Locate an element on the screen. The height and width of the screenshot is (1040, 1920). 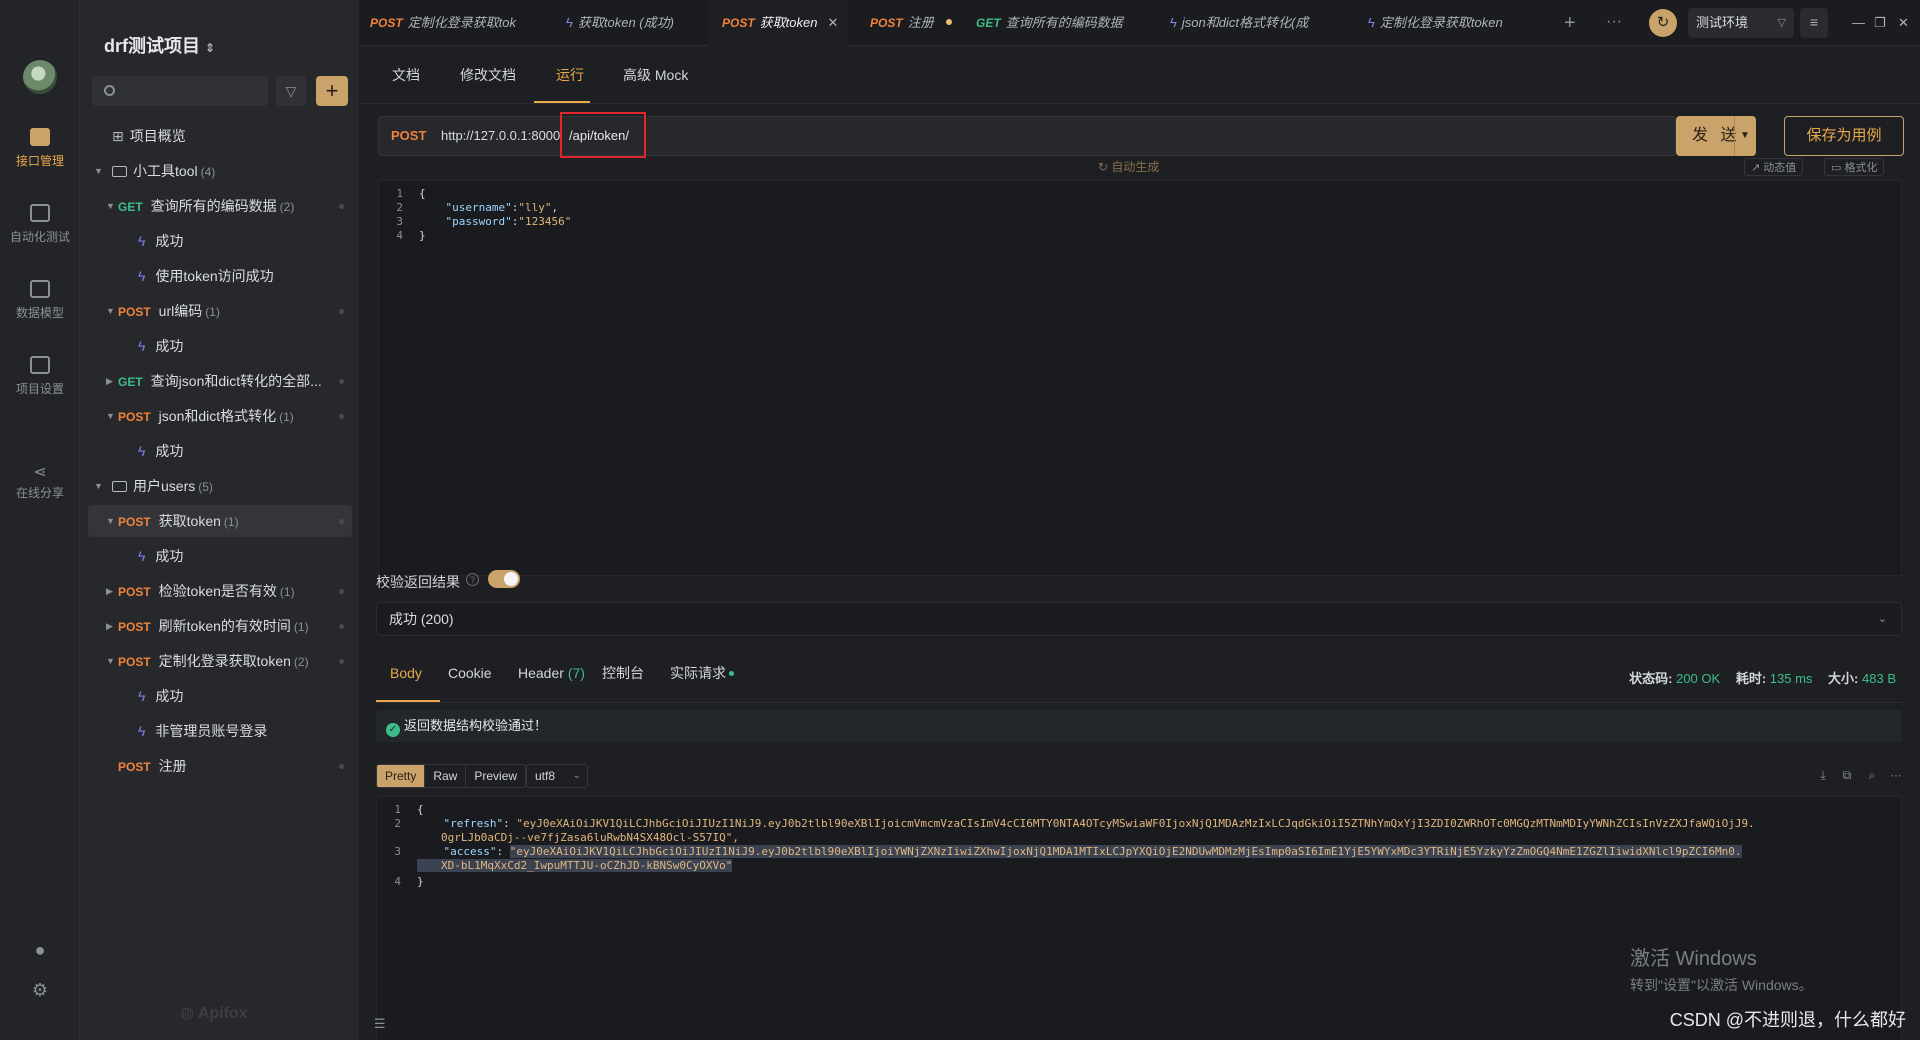
rail-item-api-management: 接口管理 is located at coordinates (40, 148).